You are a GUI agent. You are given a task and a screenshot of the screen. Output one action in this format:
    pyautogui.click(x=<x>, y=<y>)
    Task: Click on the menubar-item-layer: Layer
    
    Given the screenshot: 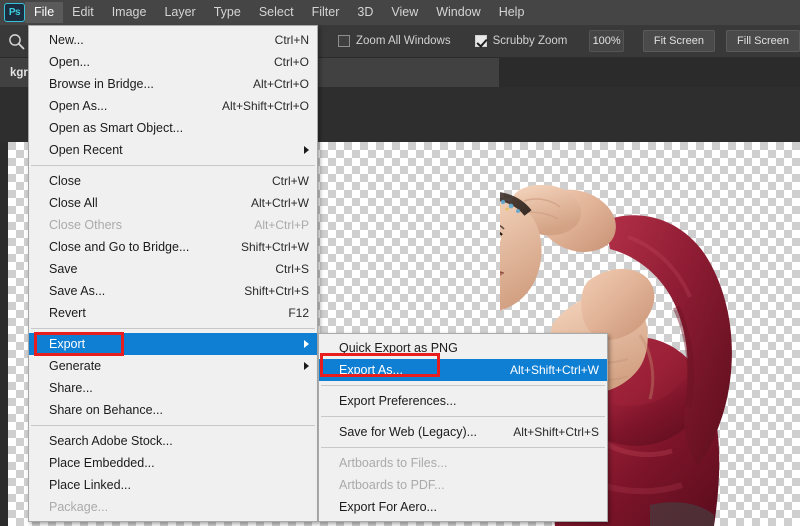 What is the action you would take?
    pyautogui.click(x=179, y=12)
    